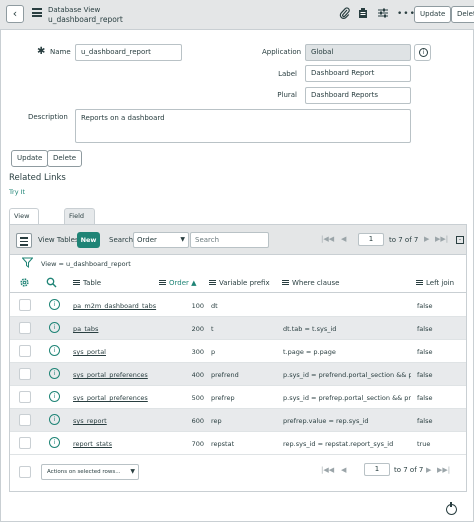 This screenshot has width=474, height=522. Describe the element at coordinates (409, 470) in the screenshot. I see `footer-page-range-text: to 7 of 7` at that location.